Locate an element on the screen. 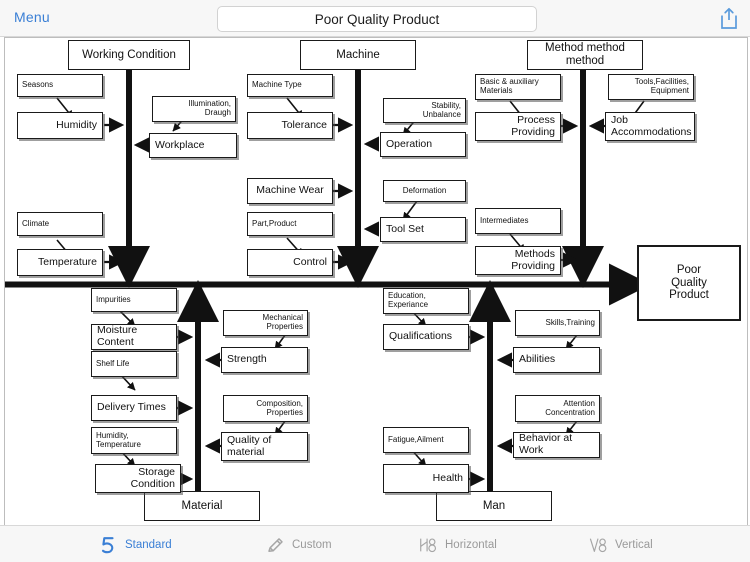 This screenshot has height=562, width=750. cause-seasons: Seasons is located at coordinates (60, 85).